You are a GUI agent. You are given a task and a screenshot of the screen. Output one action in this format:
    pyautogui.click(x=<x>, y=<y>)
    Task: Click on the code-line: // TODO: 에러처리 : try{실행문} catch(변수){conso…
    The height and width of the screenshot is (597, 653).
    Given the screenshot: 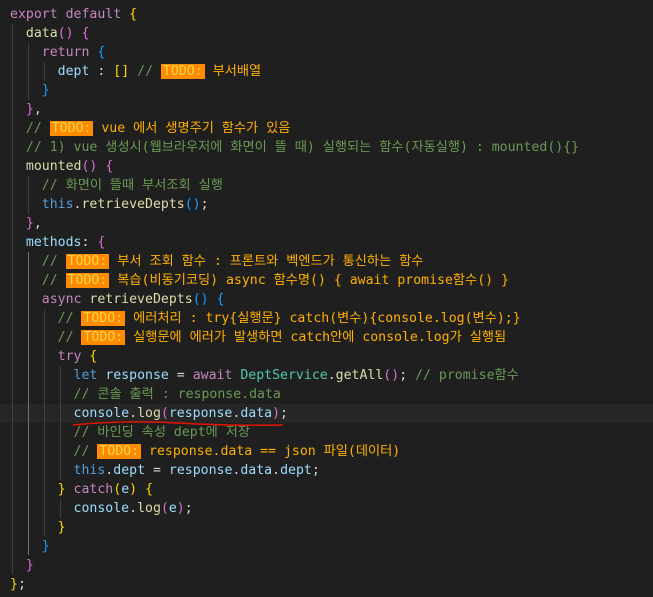 What is the action you would take?
    pyautogui.click(x=289, y=318)
    